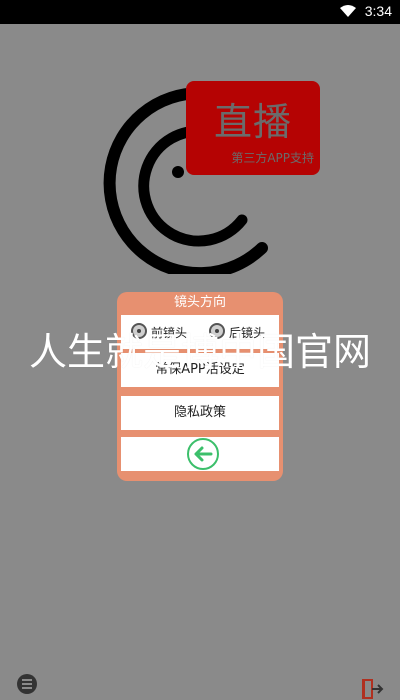 Image resolution: width=400 pixels, height=700 pixels. What do you see at coordinates (247, 332) in the screenshot?
I see `back-camera-label: 后镜头` at bounding box center [247, 332].